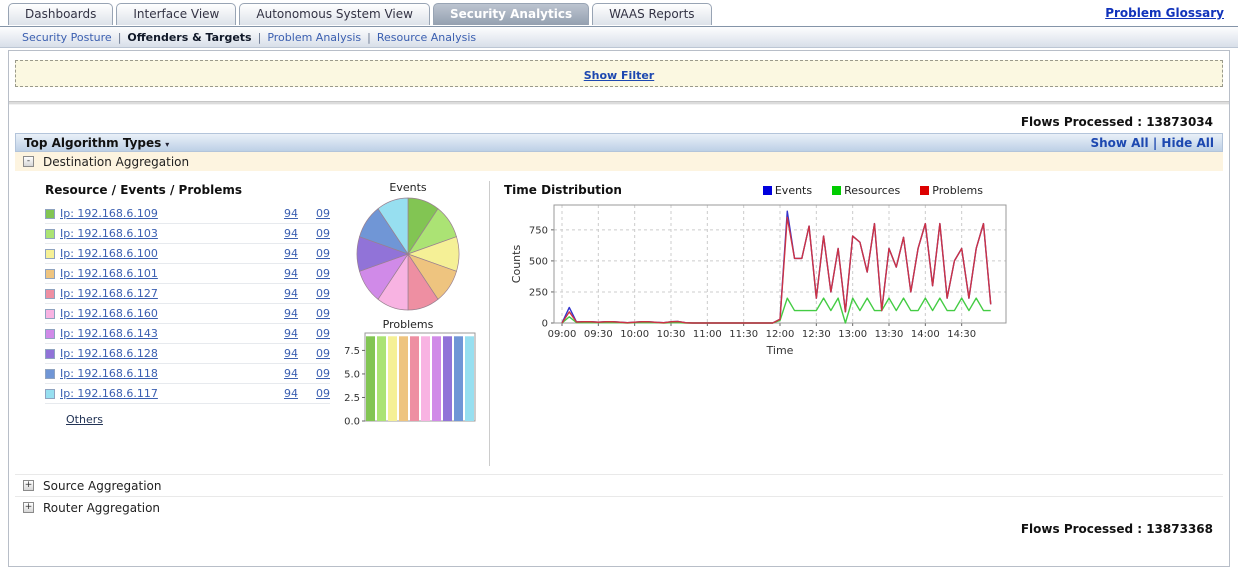 The height and width of the screenshot is (571, 1238). I want to click on svg-text: 12:30, so click(816, 334).